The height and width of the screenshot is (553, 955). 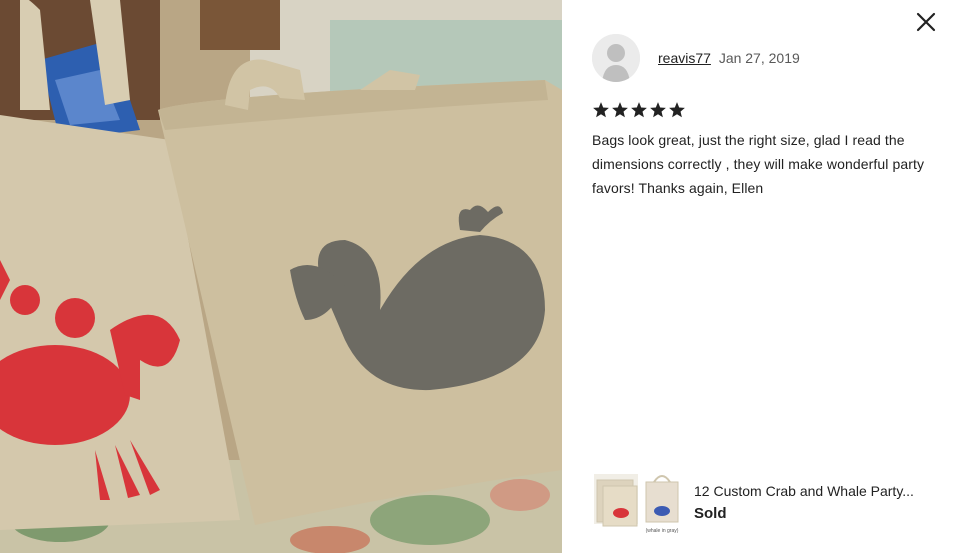 What do you see at coordinates (710, 513) in the screenshot?
I see `listing-status: Sold` at bounding box center [710, 513].